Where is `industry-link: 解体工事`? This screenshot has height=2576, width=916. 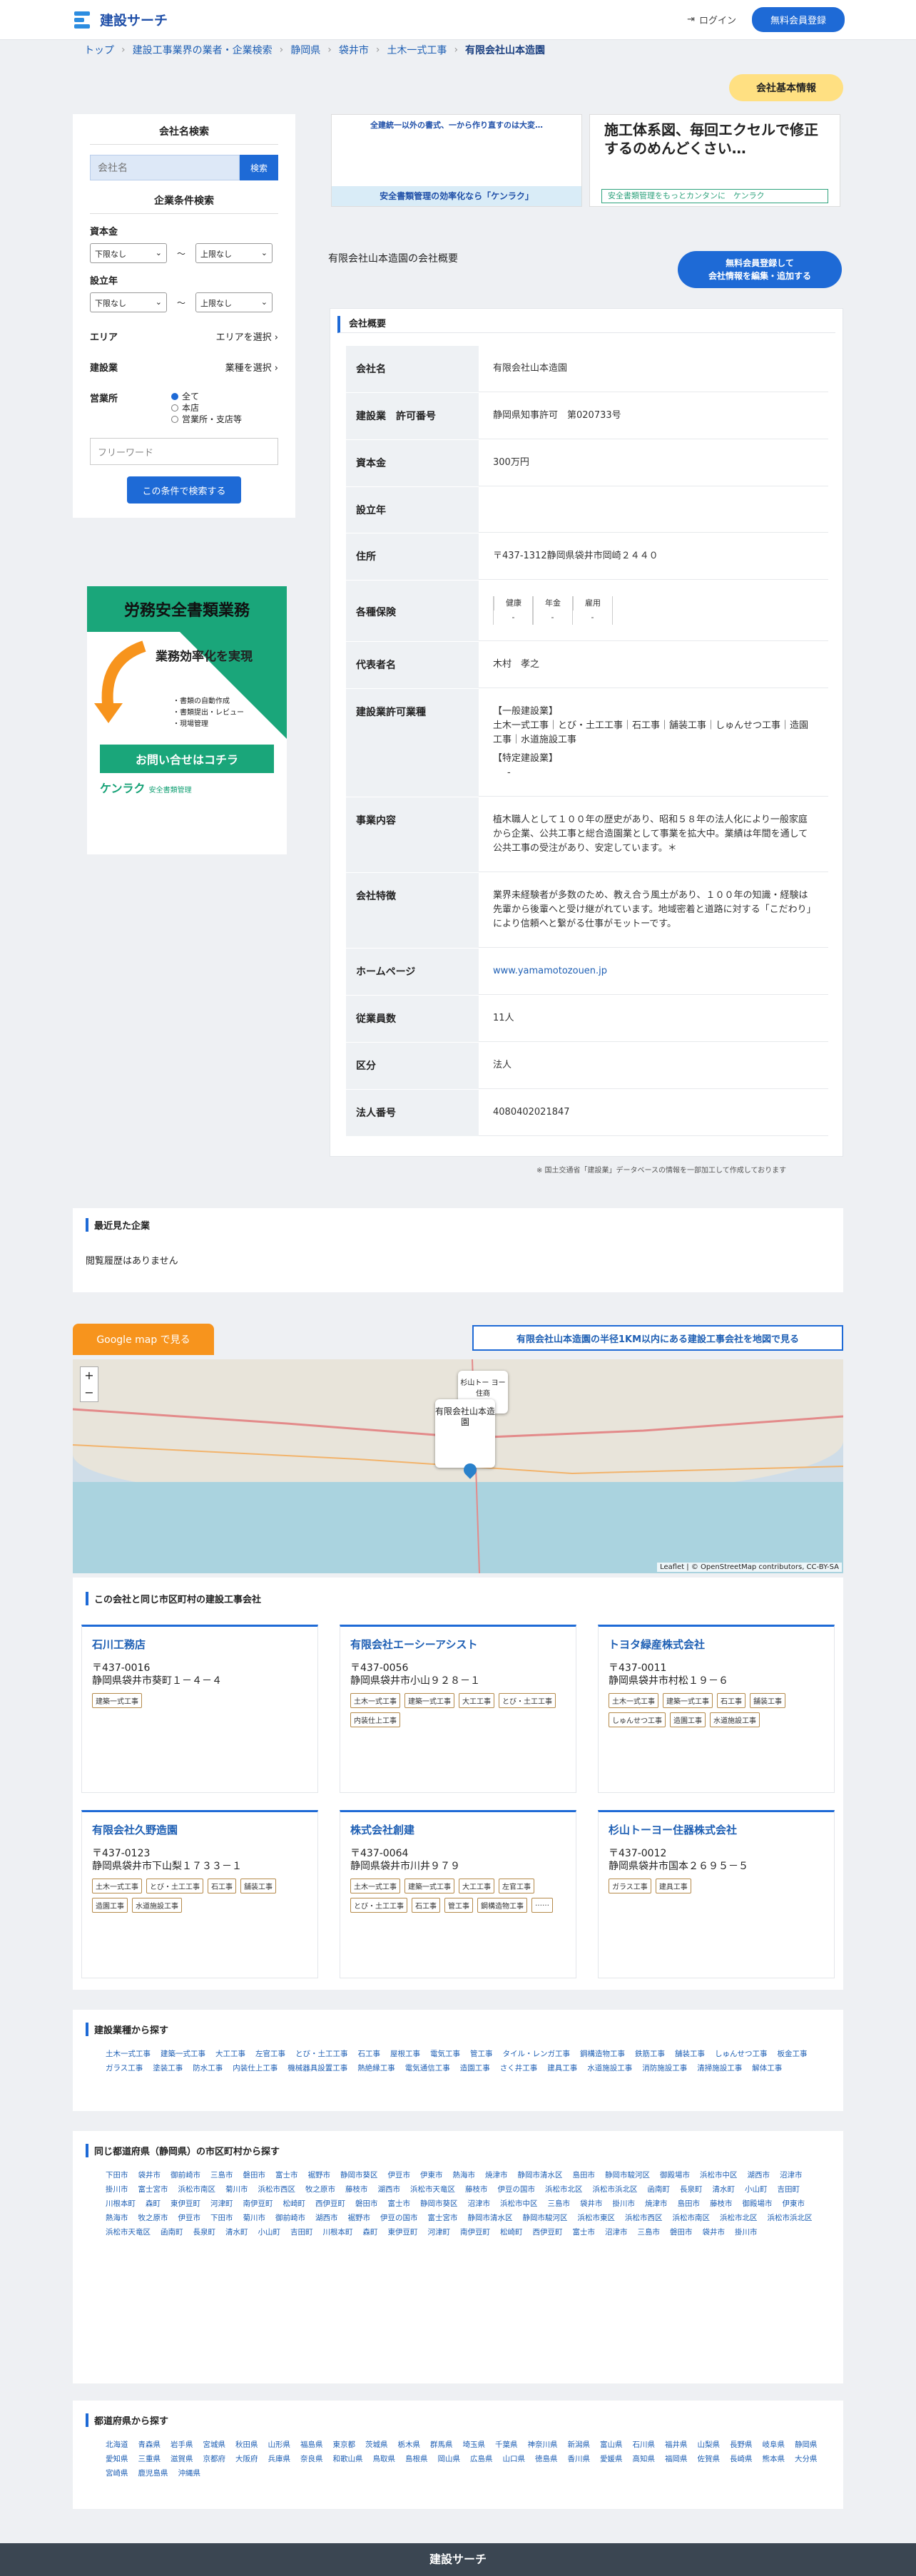
industry-link: 解体工事 is located at coordinates (767, 2069).